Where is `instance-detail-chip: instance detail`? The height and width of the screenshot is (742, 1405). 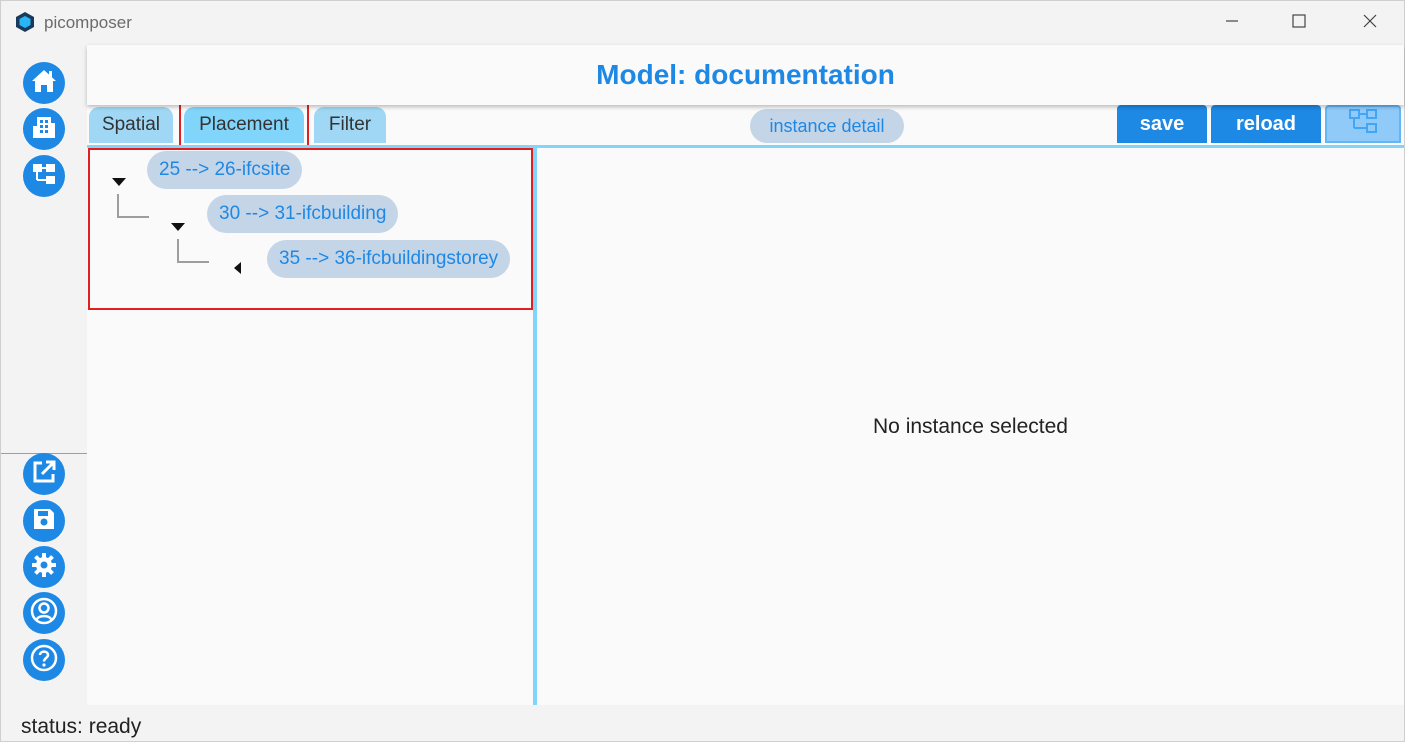
instance-detail-chip: instance detail is located at coordinates (827, 126).